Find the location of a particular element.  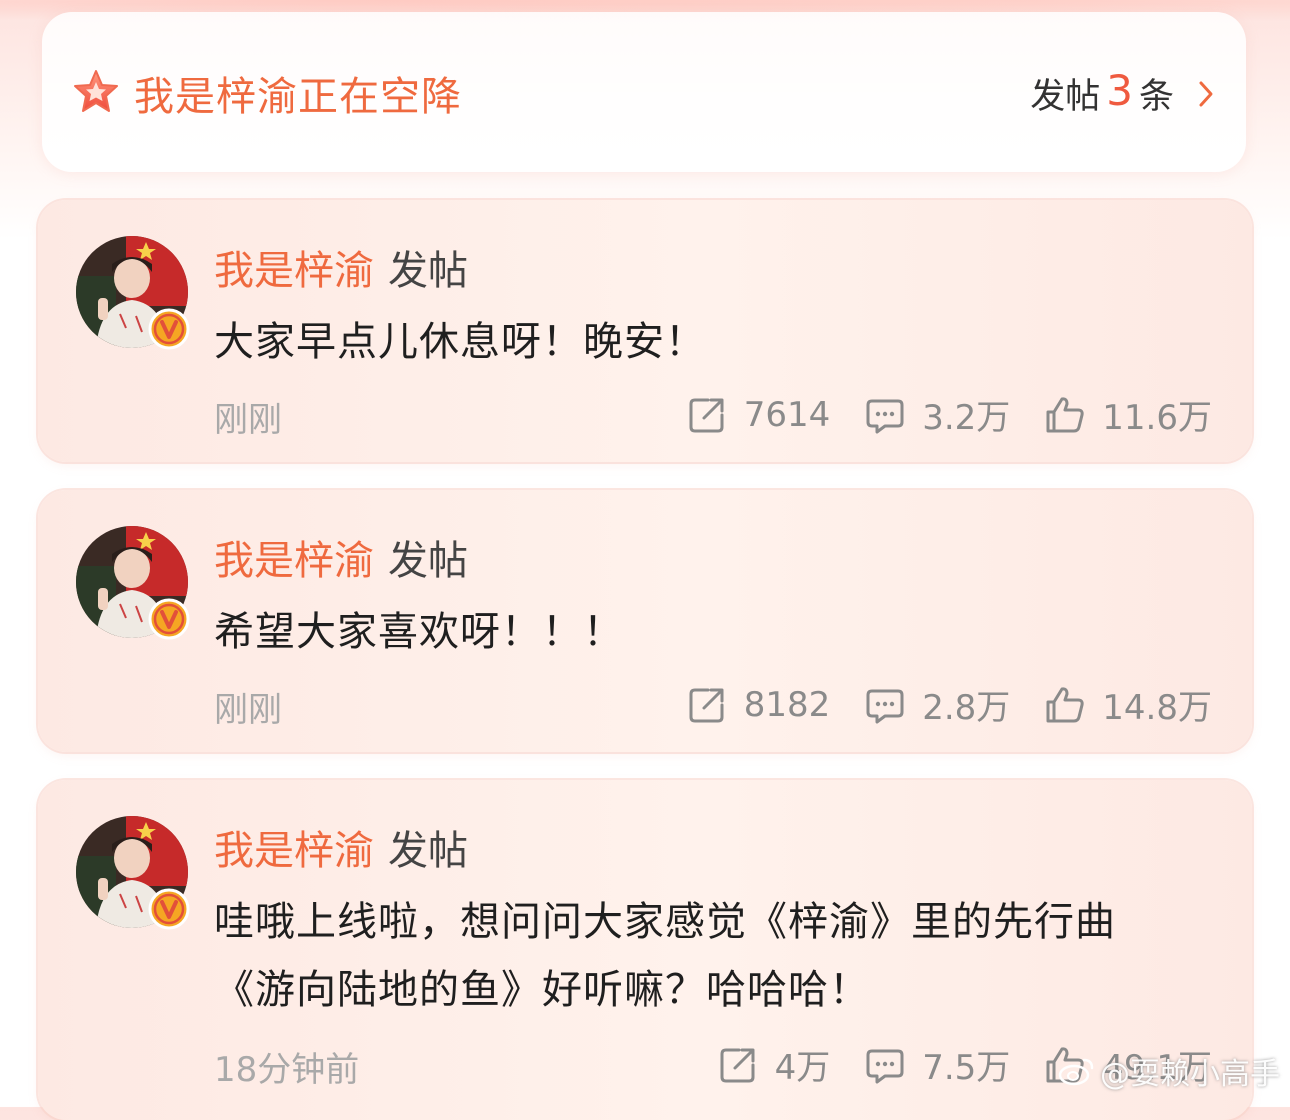

repost-button: 7614 is located at coordinates (758, 415).